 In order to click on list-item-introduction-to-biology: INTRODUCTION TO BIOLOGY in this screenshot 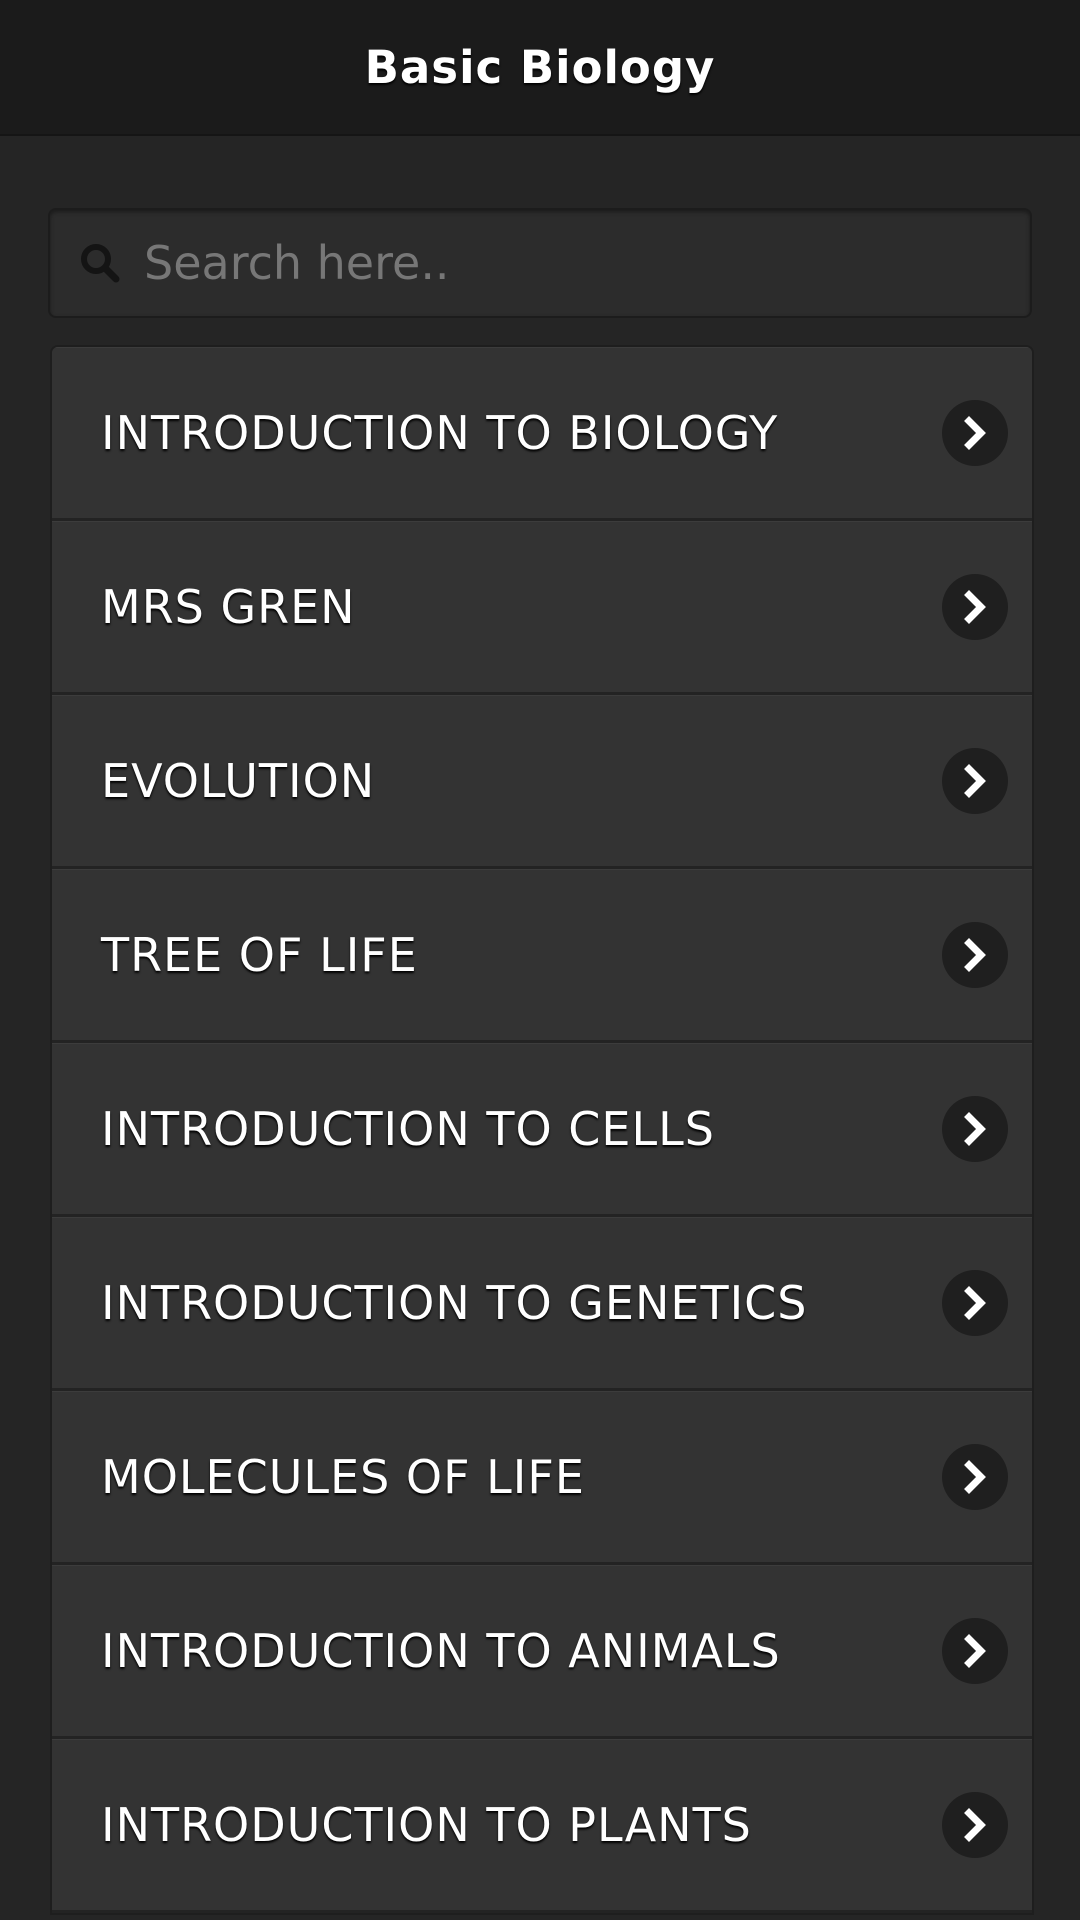, I will do `click(542, 434)`.